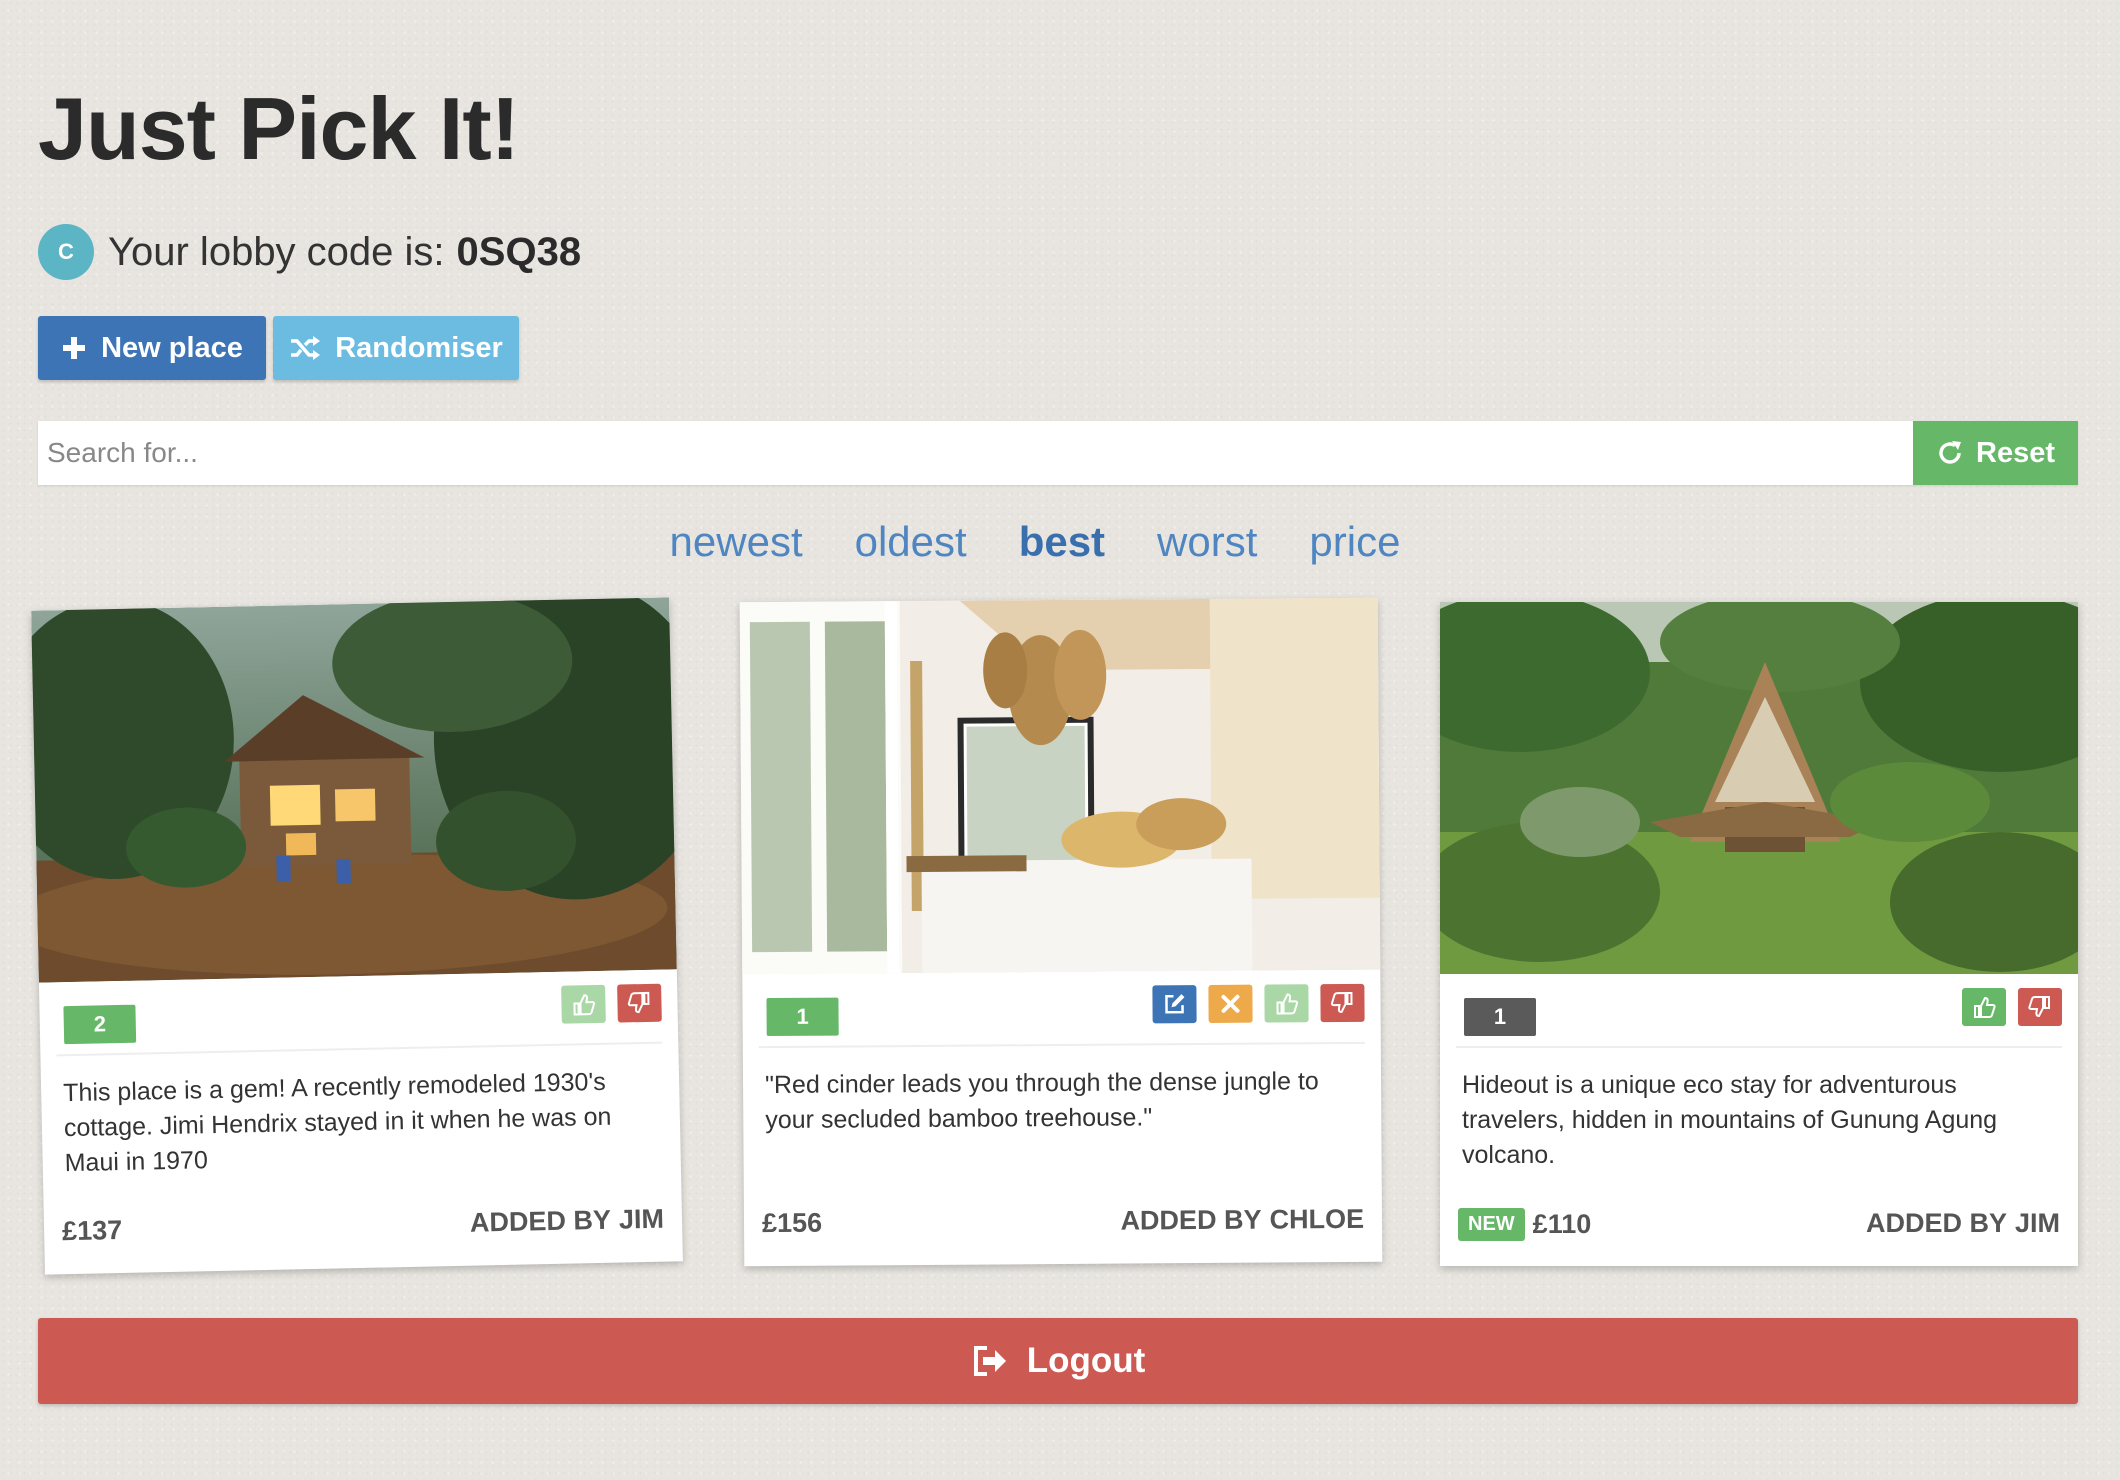  I want to click on logout-button: Logout, so click(1058, 1361).